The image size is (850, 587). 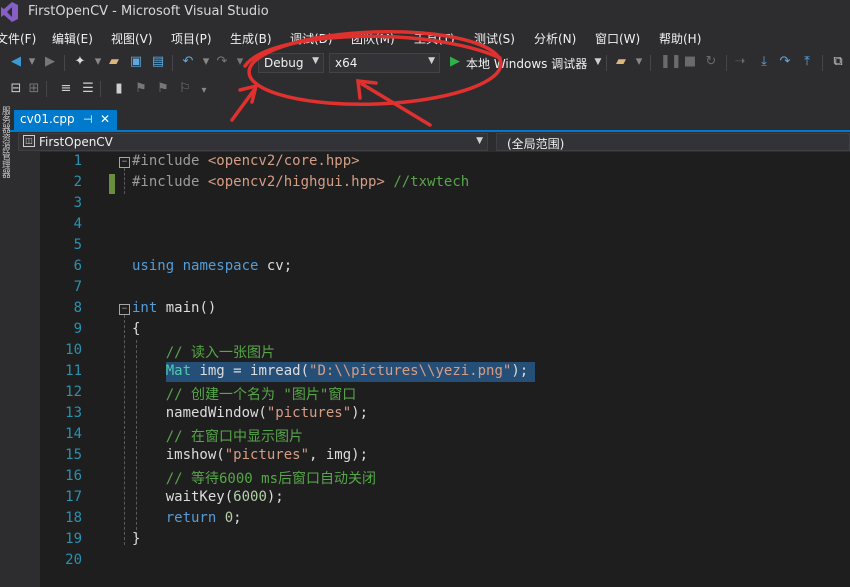 What do you see at coordinates (136, 62) in the screenshot?
I see `save-icon: ▣` at bounding box center [136, 62].